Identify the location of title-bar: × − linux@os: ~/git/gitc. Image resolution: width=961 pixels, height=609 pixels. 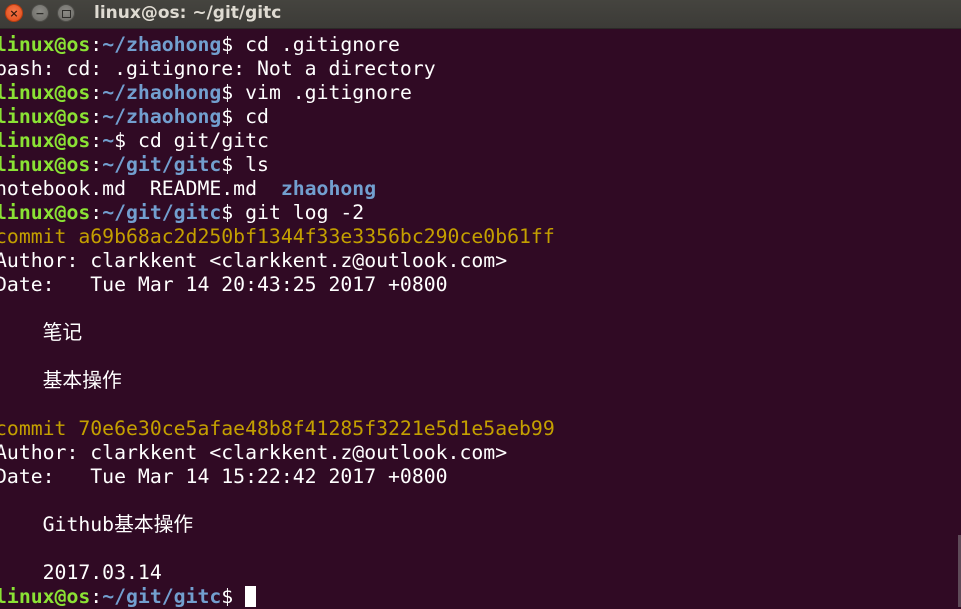
(480, 14).